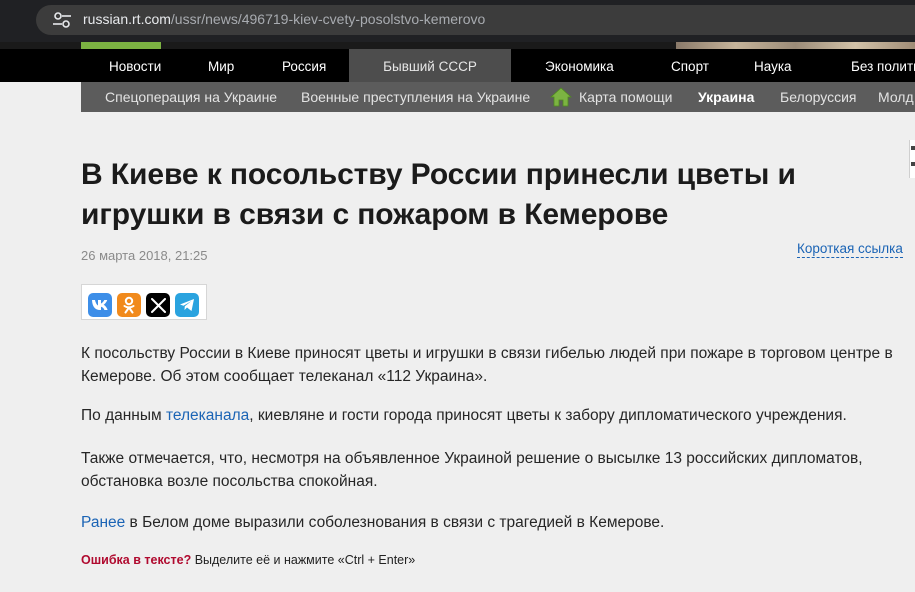  Describe the element at coordinates (561, 97) in the screenshot. I see `home-icon` at that location.